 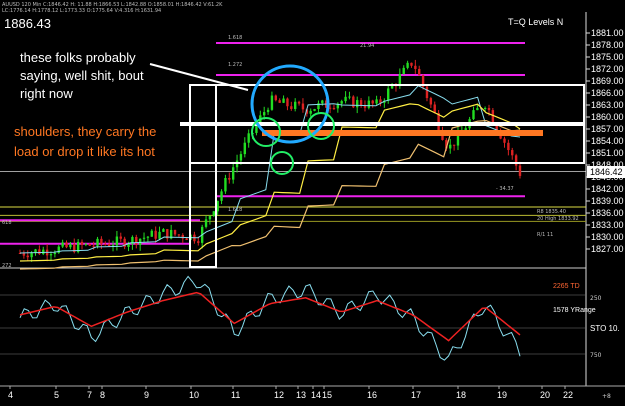 I want to click on fib-label-top: 1.618, so click(x=235, y=38).